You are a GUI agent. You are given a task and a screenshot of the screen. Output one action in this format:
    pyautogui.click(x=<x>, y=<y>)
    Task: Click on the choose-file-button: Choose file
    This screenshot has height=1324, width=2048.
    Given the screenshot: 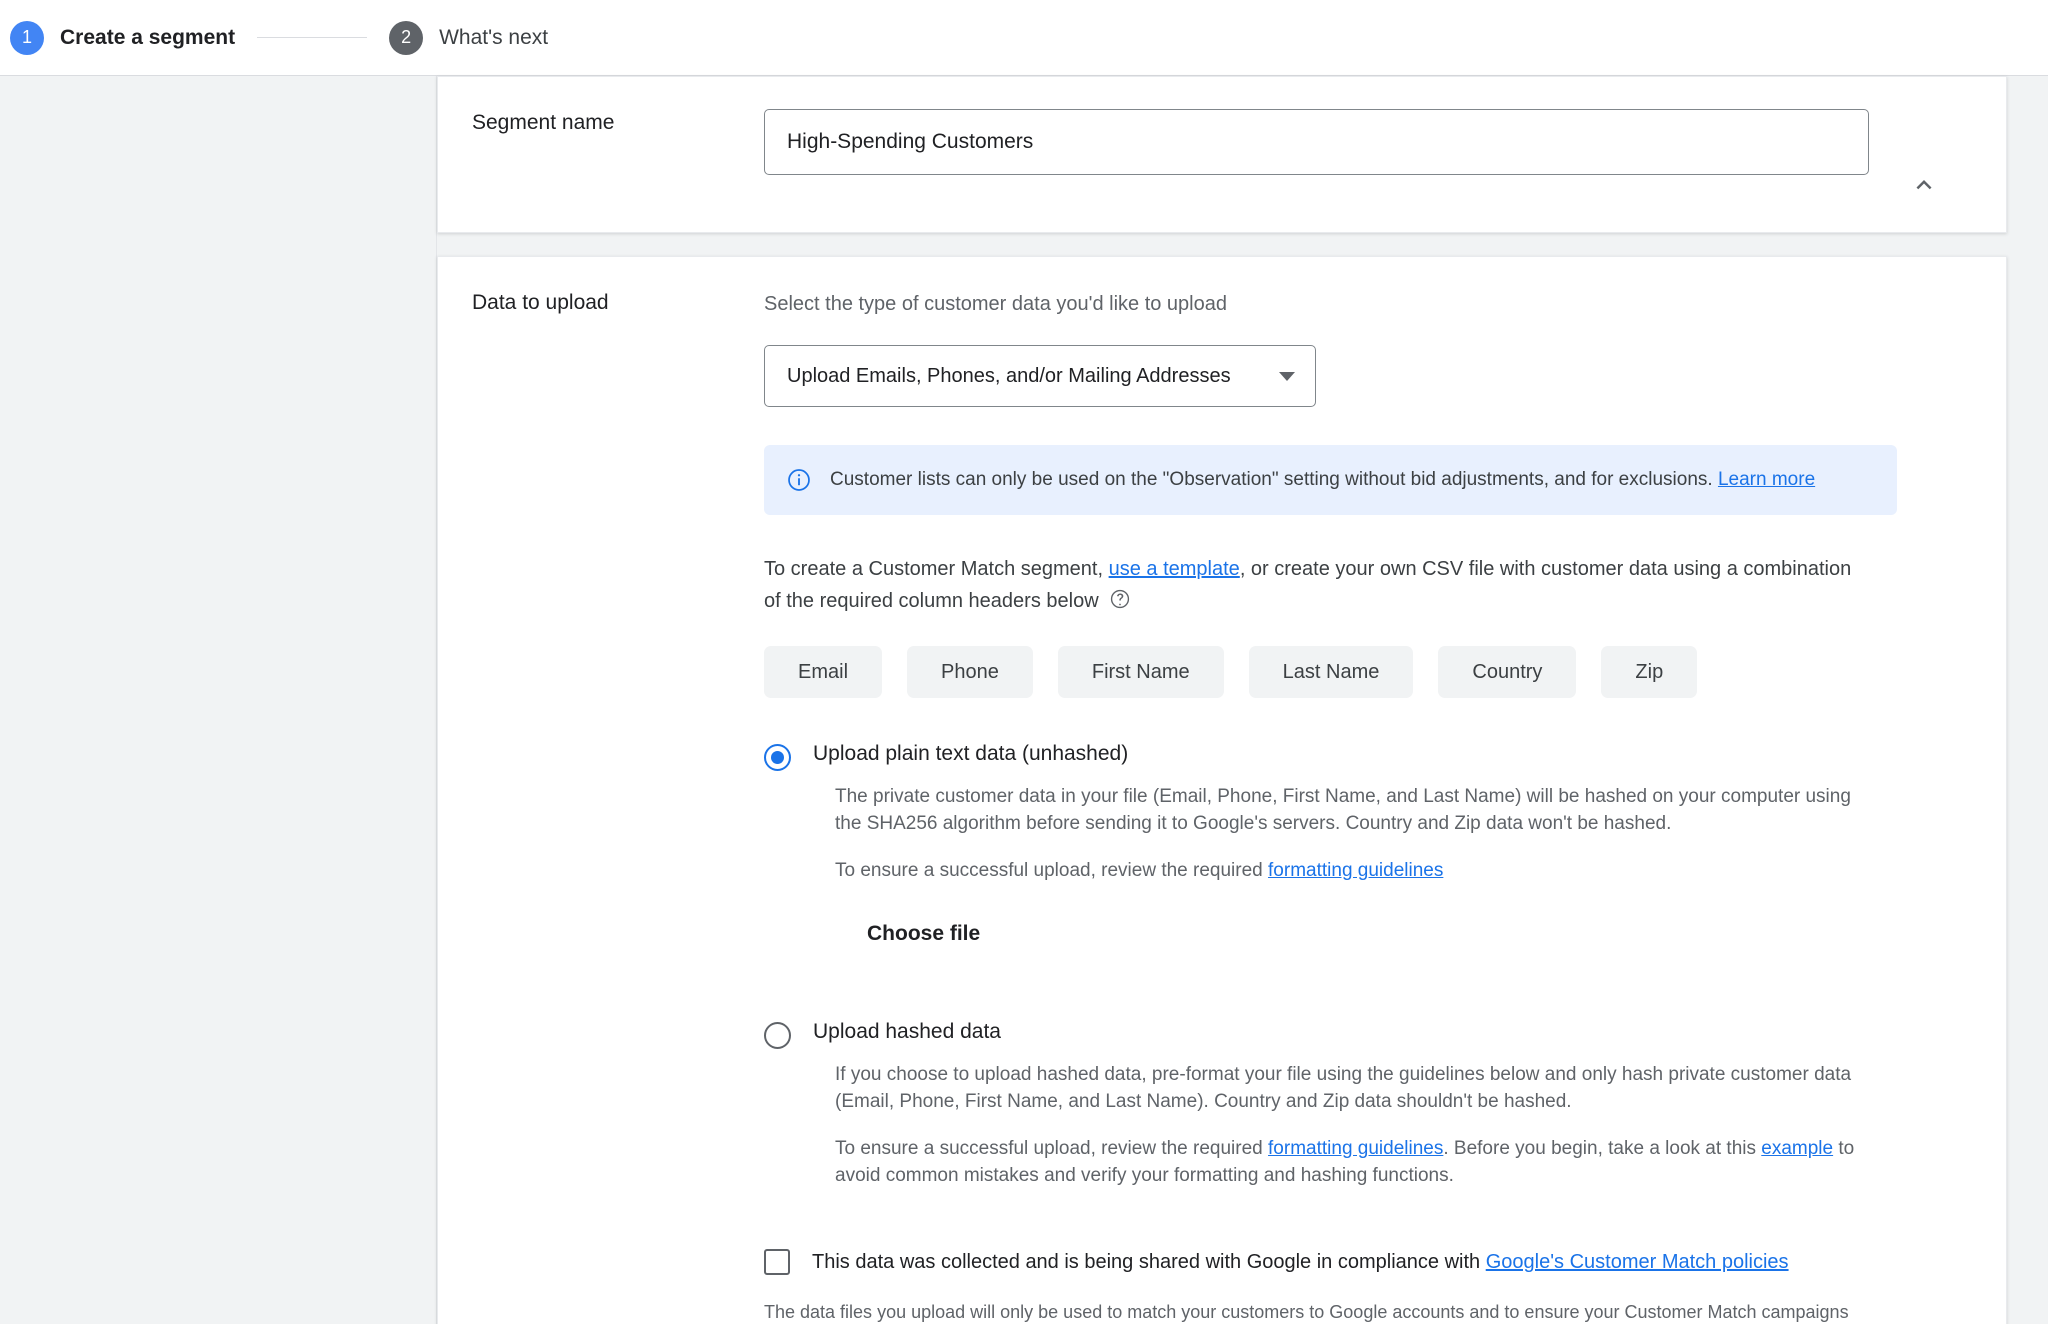 What is the action you would take?
    pyautogui.click(x=923, y=934)
    